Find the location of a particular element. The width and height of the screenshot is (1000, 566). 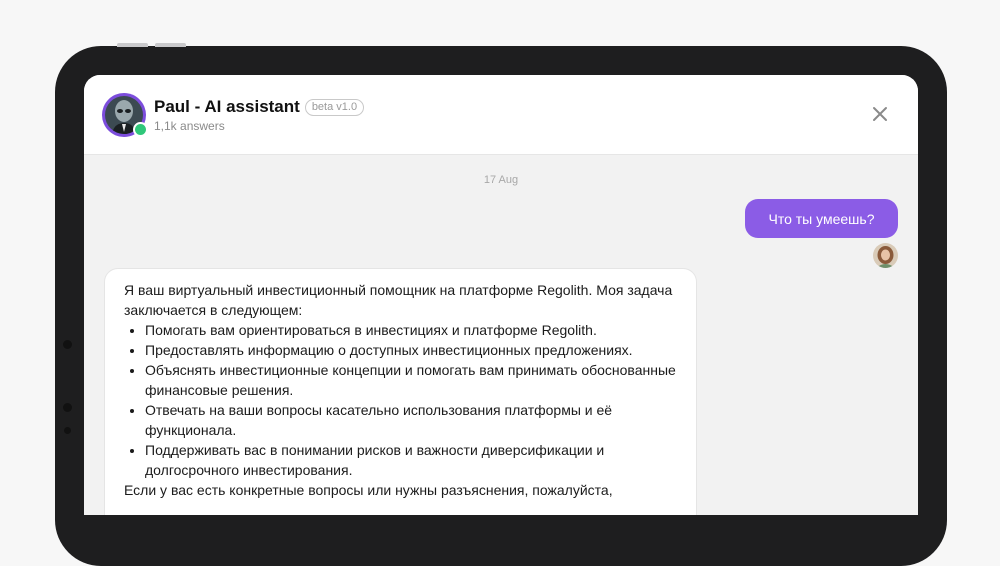

user-message-bubble: Что ты умеешь? is located at coordinates (821, 218).